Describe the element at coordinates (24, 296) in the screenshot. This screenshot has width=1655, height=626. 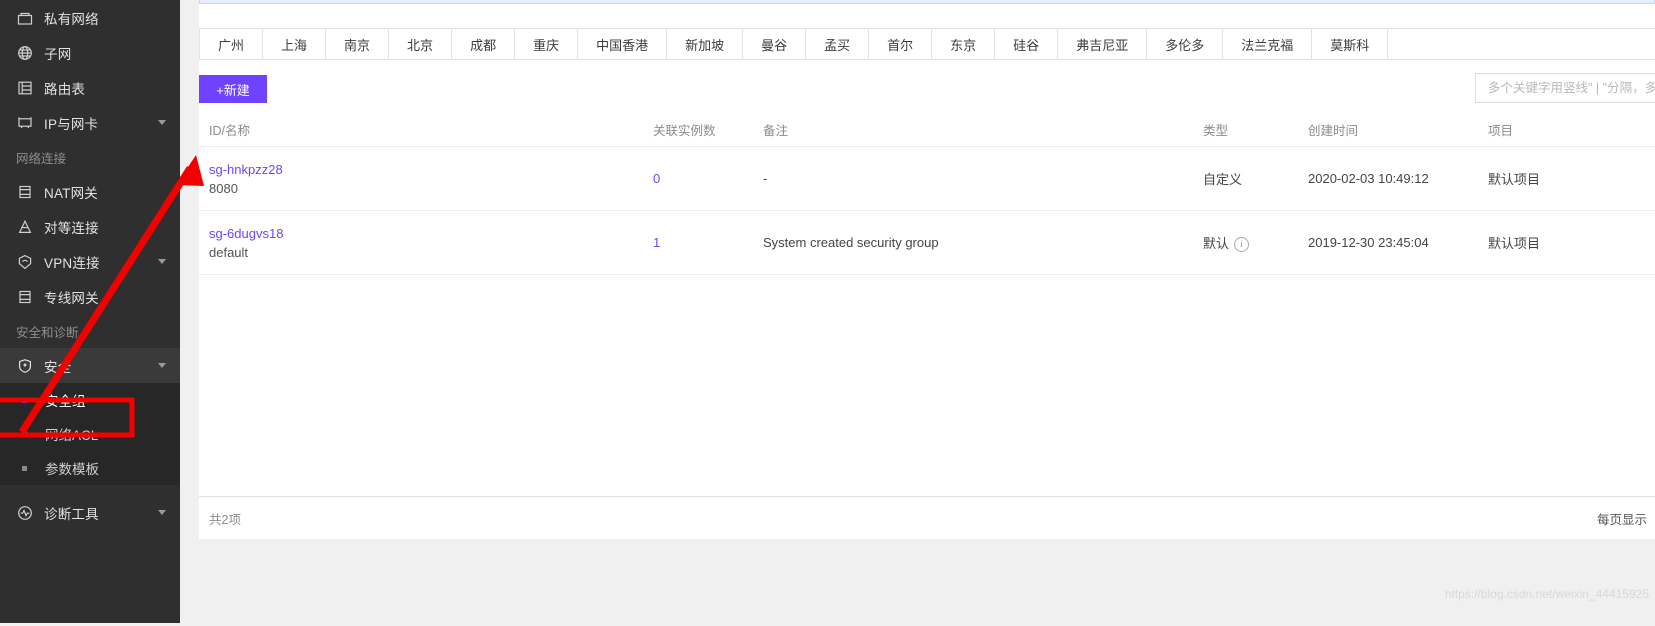
I see `direct-connect-icon` at that location.